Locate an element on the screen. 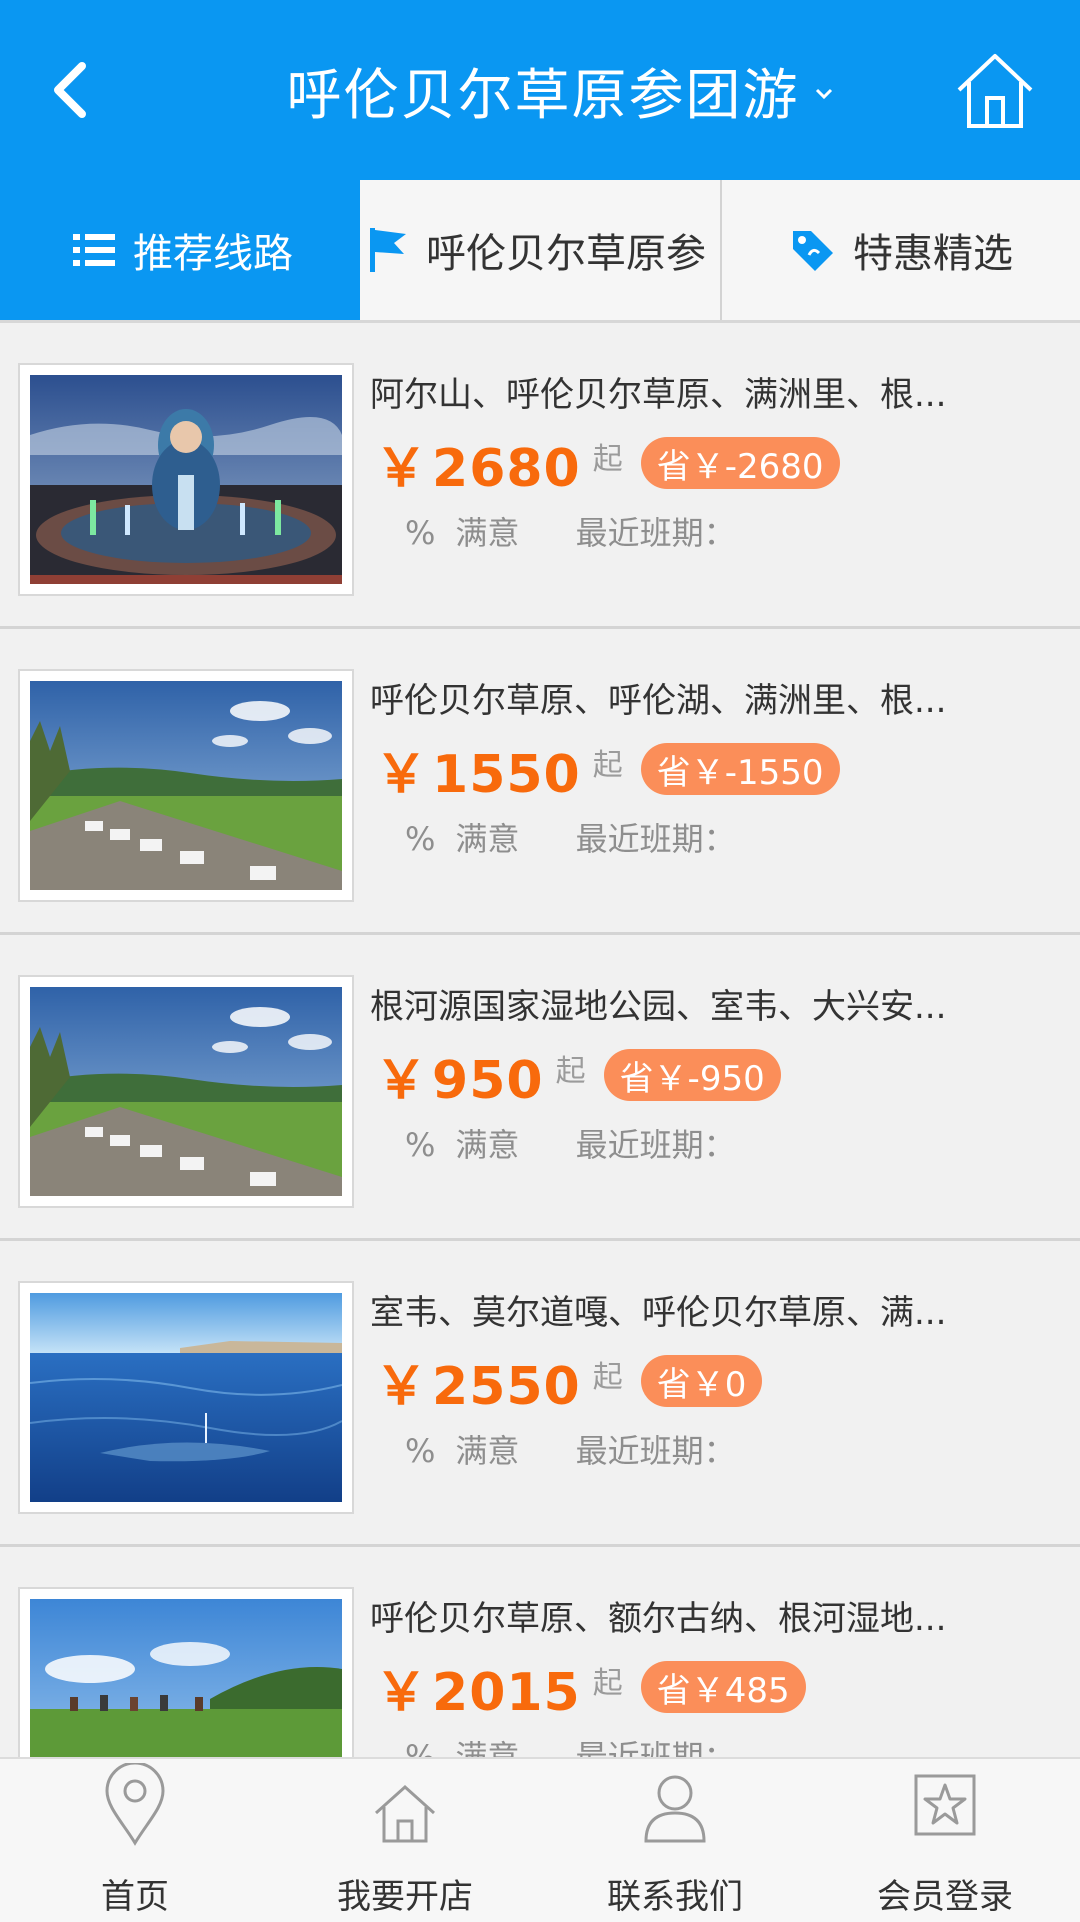 This screenshot has height=1922, width=1080. tag-icon is located at coordinates (813, 251).